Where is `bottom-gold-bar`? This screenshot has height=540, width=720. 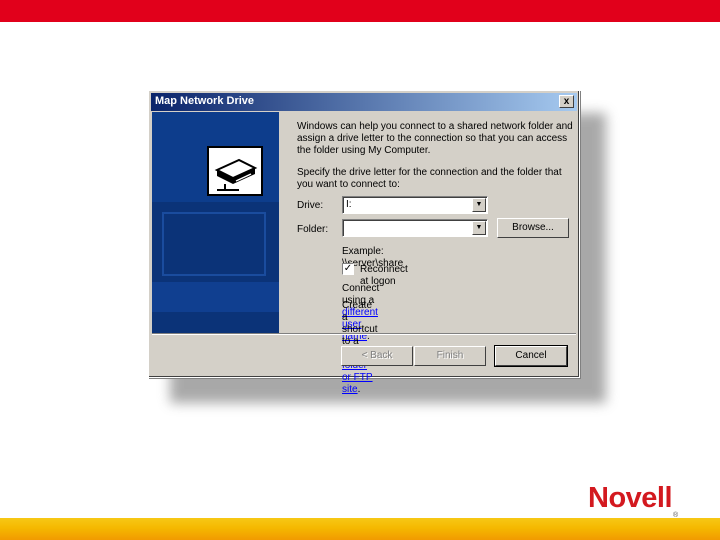 bottom-gold-bar is located at coordinates (360, 529).